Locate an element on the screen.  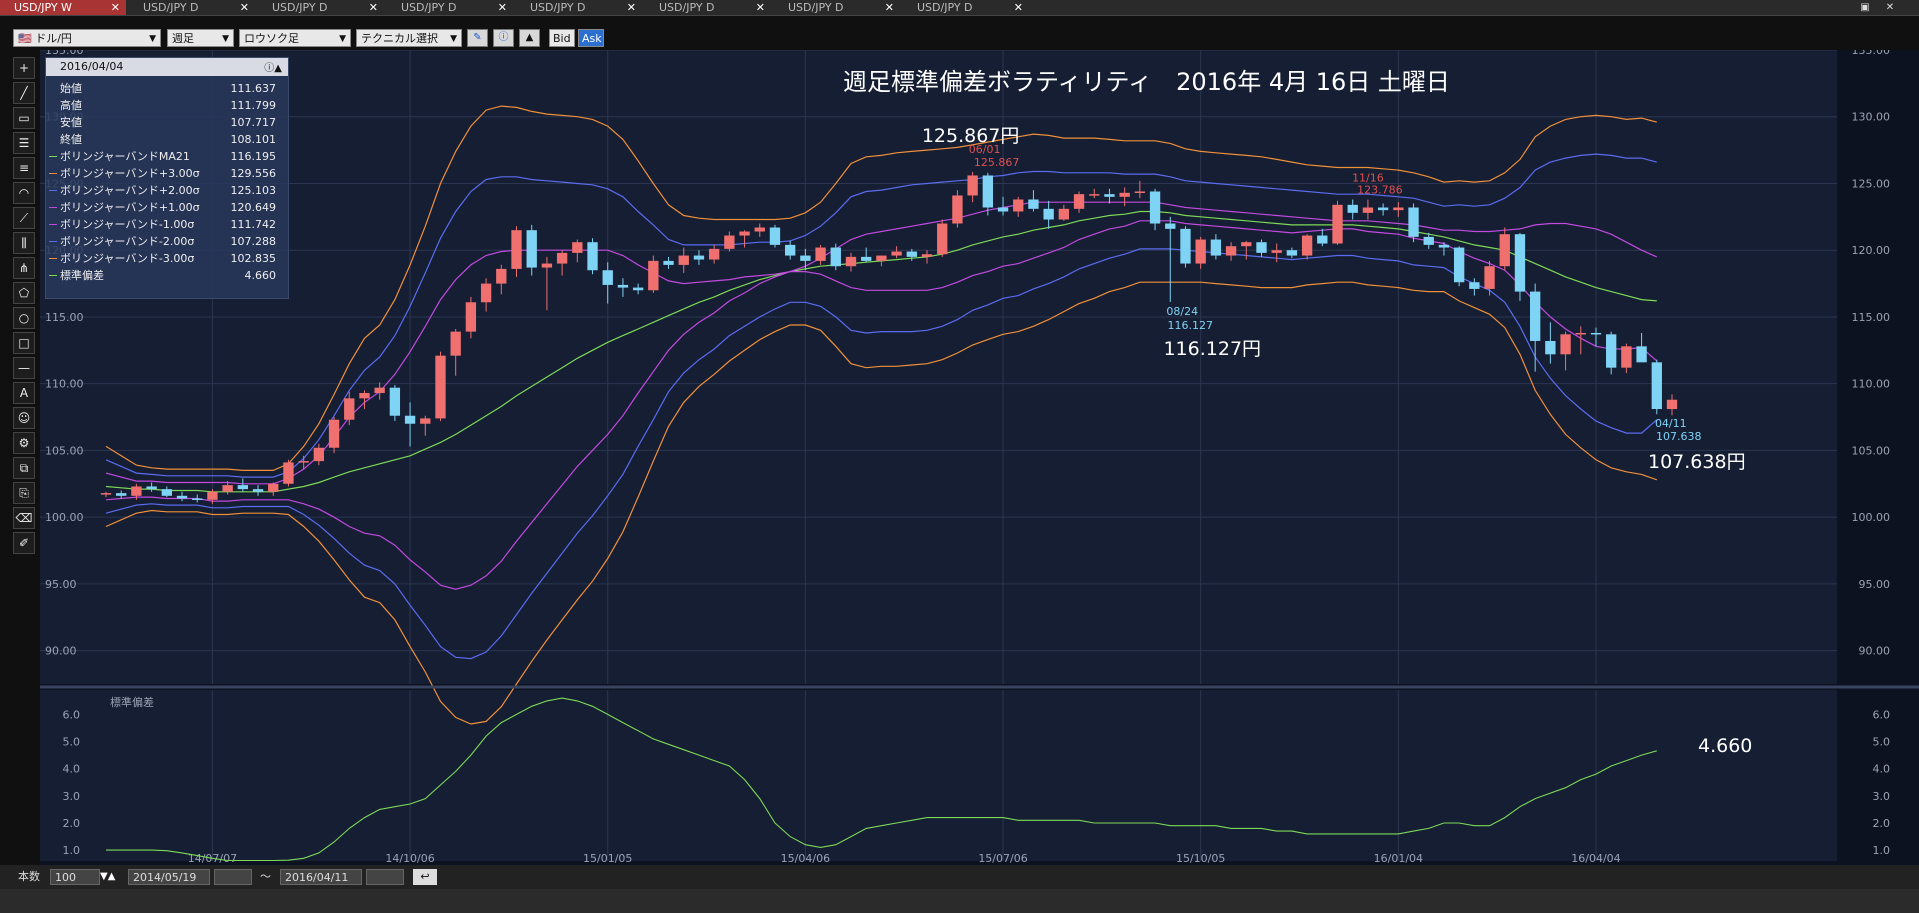
to-date-input: 2016/04/11 is located at coordinates (321, 877).